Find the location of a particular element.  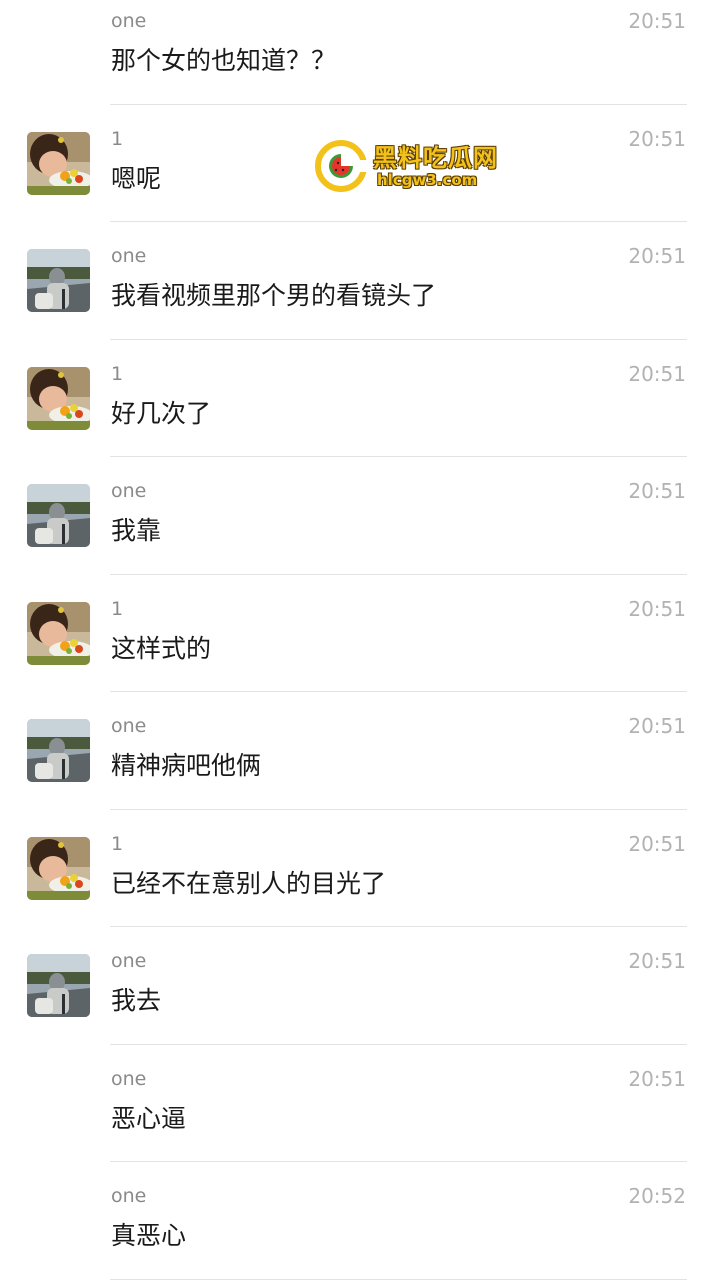

message-text: 好几次了 is located at coordinates (161, 413).